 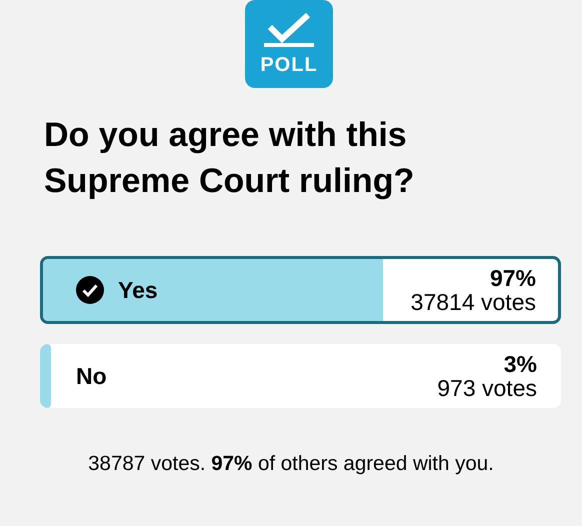 I want to click on option-percent: 97%, so click(x=513, y=278).